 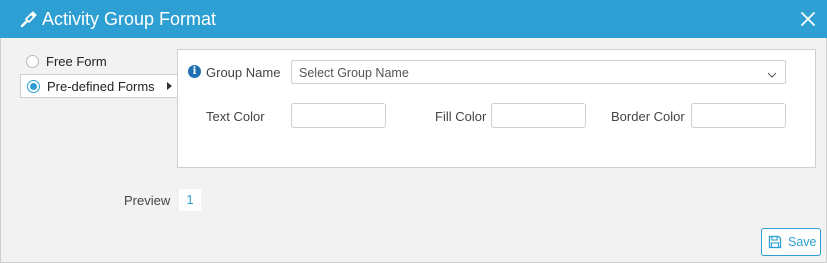 I want to click on fill-color-label: Fill Color, so click(x=461, y=116).